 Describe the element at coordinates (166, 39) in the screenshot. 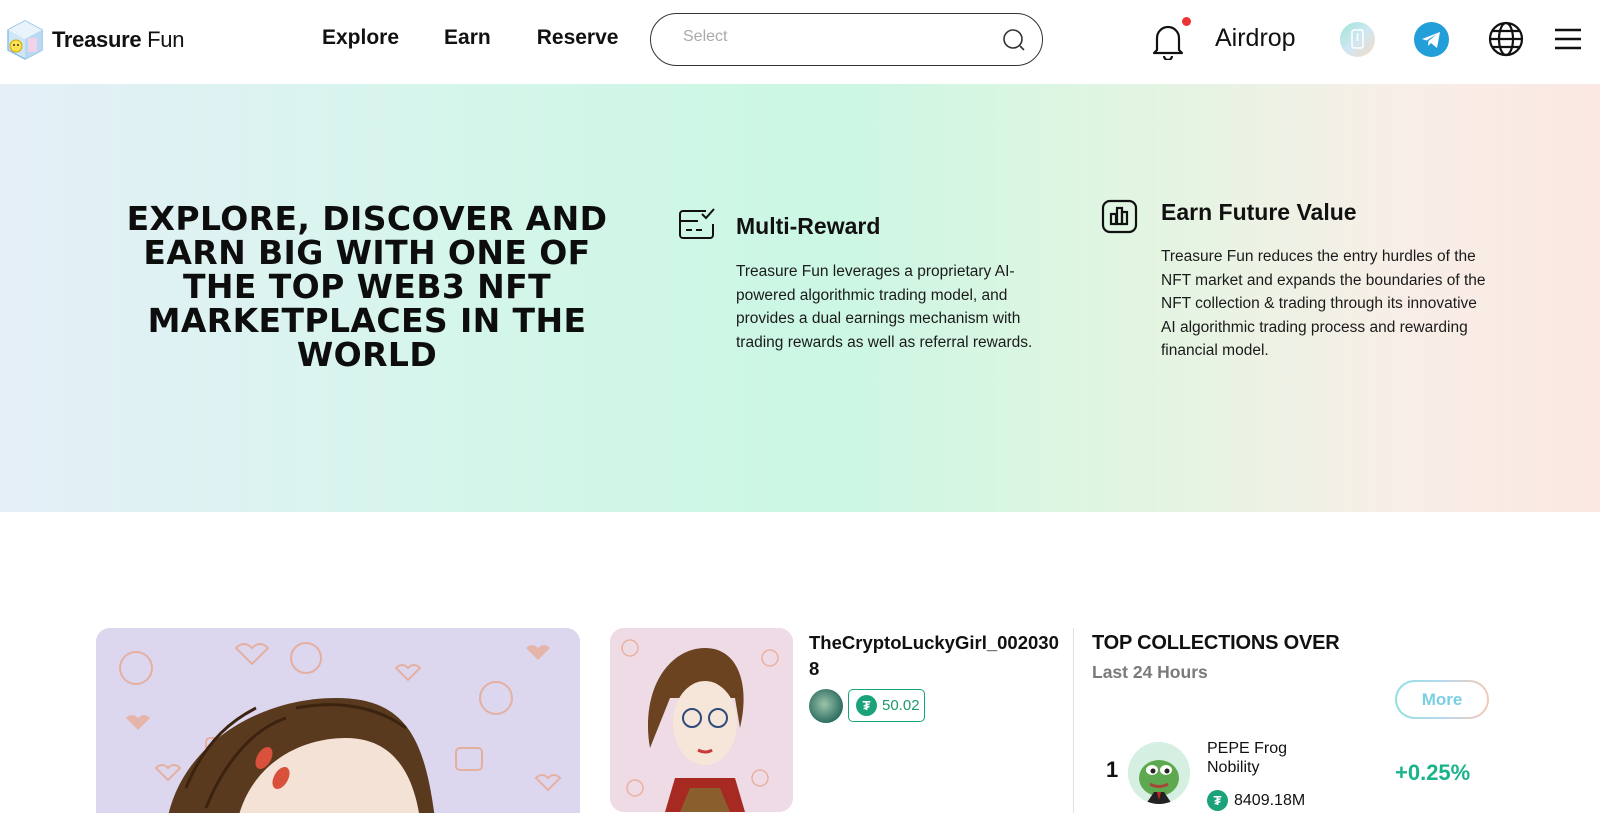

I see `logo-text-light: Fun` at that location.